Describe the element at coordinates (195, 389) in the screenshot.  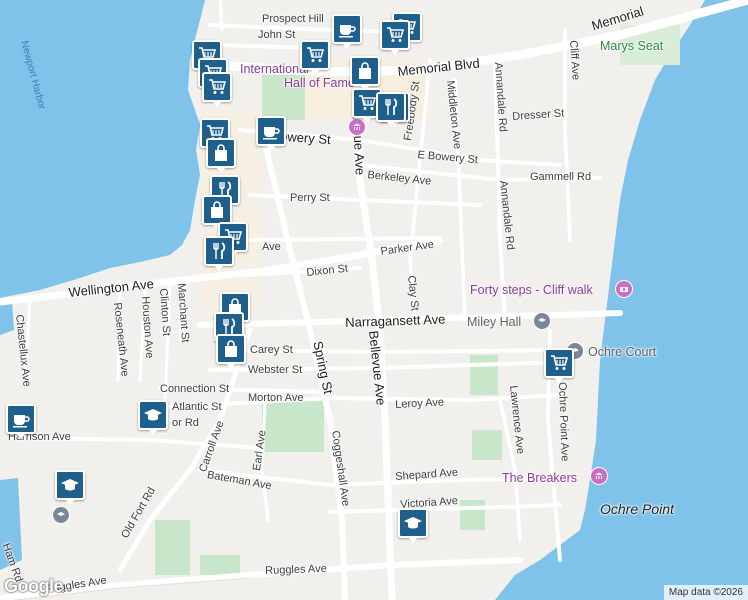
I see `street-label: Connection St` at that location.